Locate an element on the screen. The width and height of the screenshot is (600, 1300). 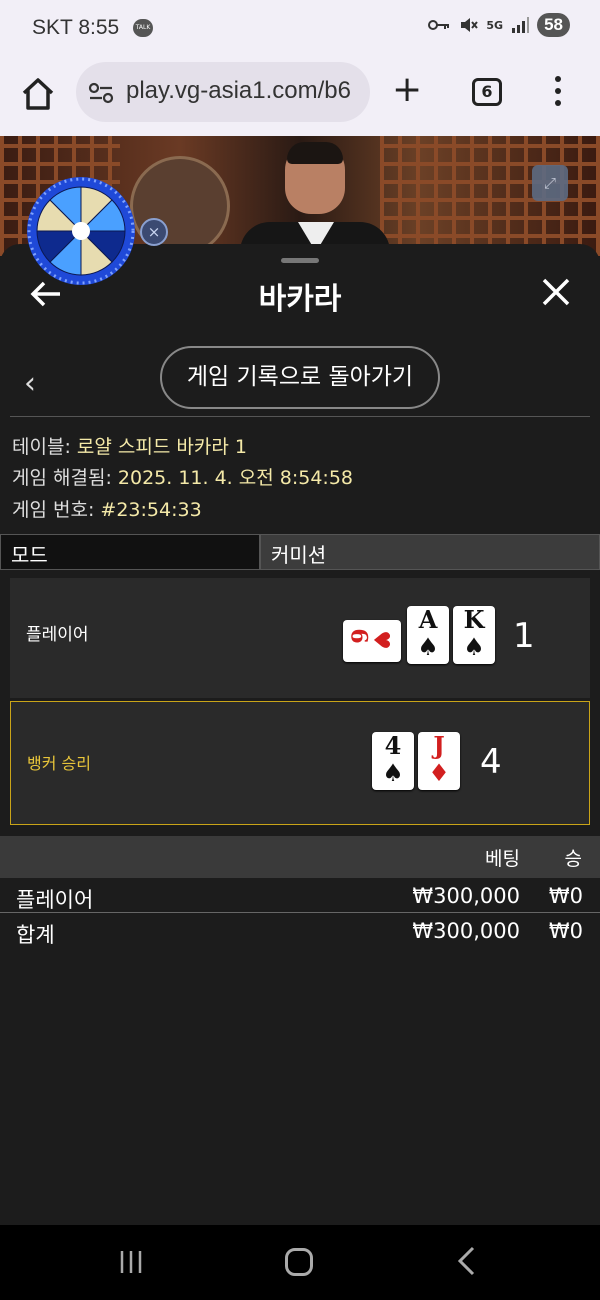
browser-toolbar: play.vg-asia1.com/b6 + 6 is located at coordinates (300, 96).